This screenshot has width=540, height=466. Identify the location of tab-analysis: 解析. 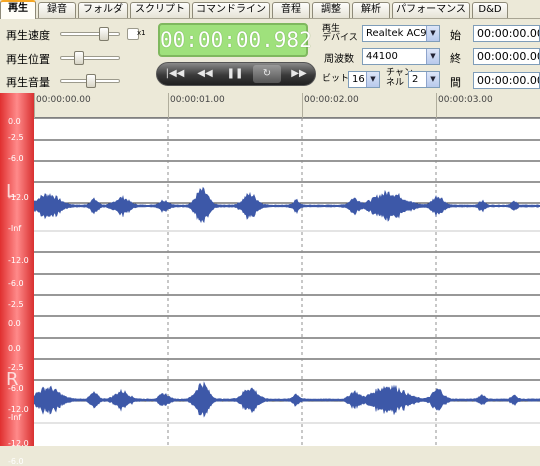
(371, 10).